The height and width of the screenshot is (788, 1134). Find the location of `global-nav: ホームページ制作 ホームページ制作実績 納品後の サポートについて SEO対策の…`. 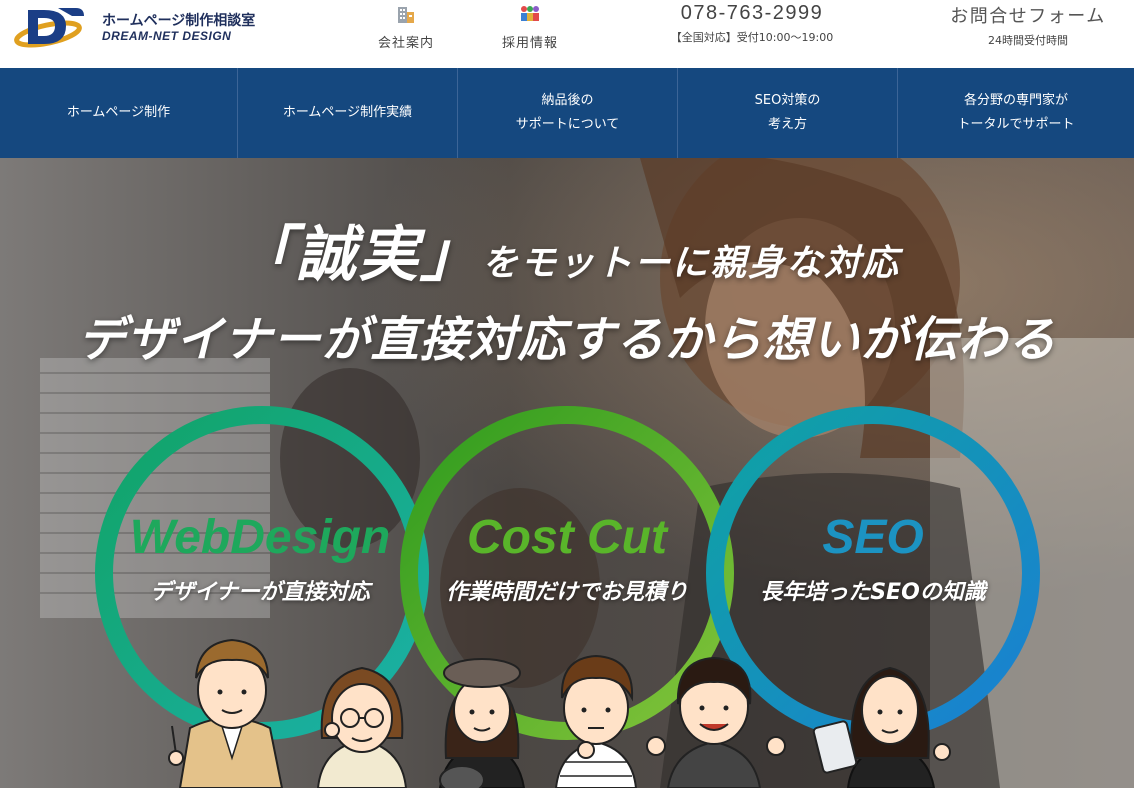

global-nav: ホームページ制作 ホームページ制作実績 納品後の サポートについて SEO対策の… is located at coordinates (567, 113).